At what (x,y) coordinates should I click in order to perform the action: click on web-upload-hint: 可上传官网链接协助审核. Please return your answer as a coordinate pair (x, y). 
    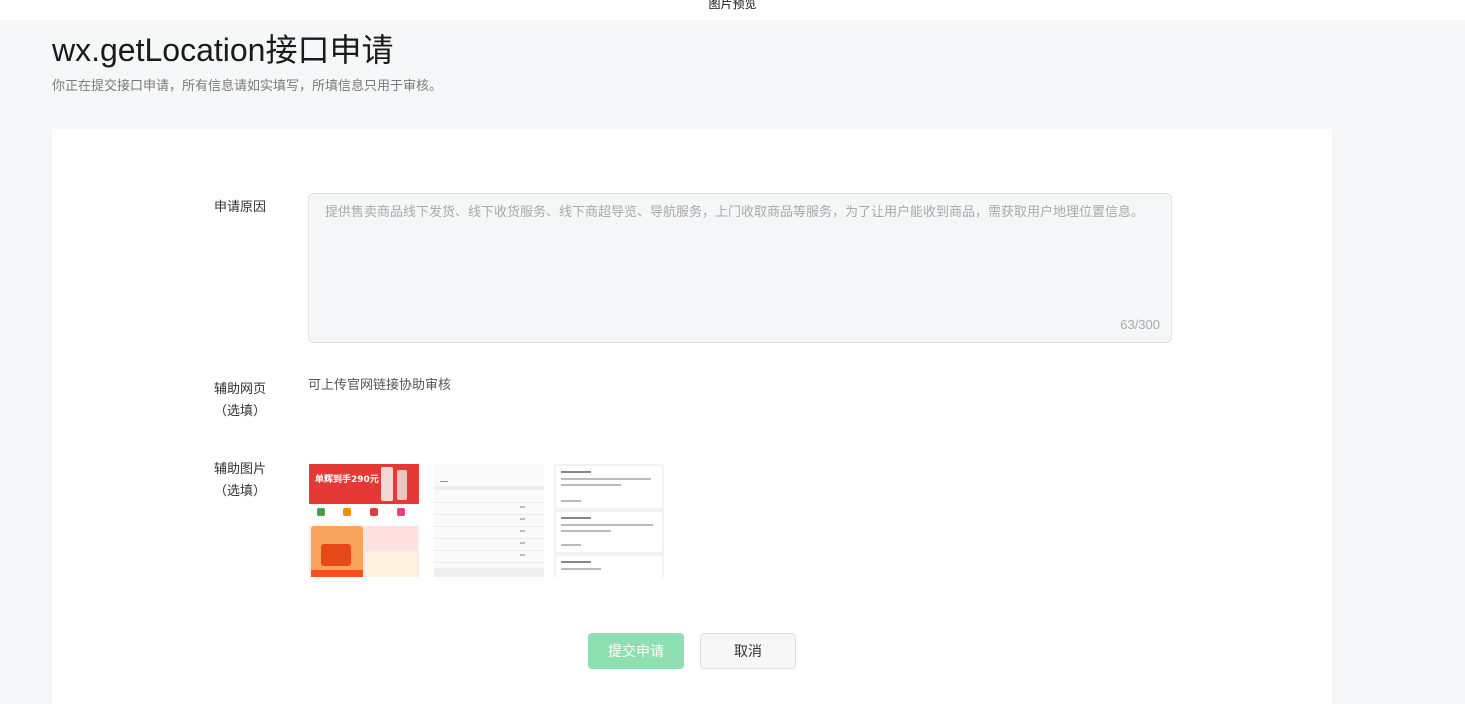
    Looking at the image, I should click on (379, 386).